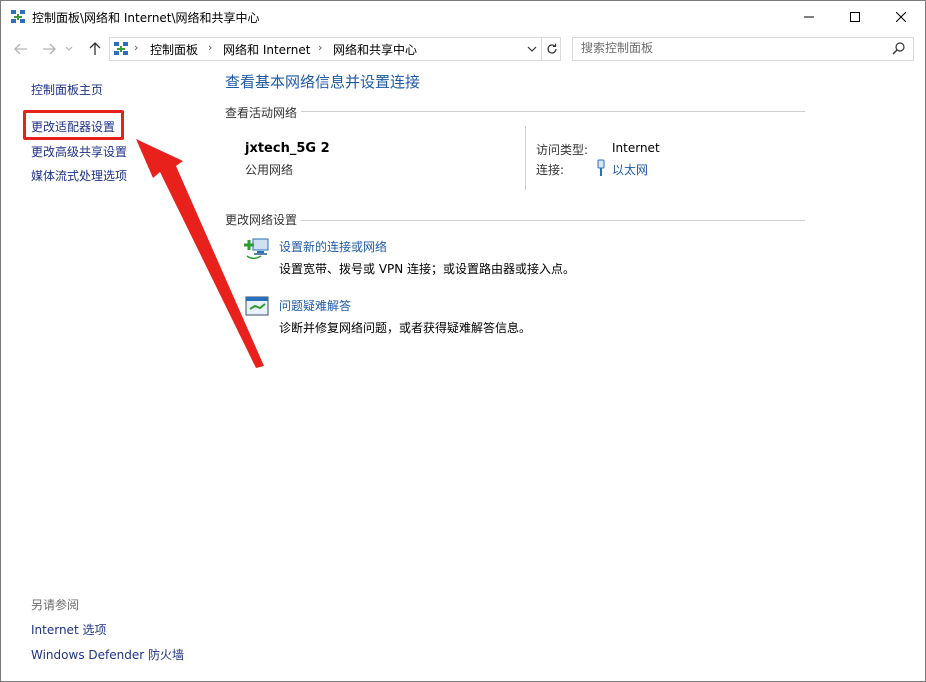 Image resolution: width=926 pixels, height=682 pixels. I want to click on close-button, so click(901, 17).